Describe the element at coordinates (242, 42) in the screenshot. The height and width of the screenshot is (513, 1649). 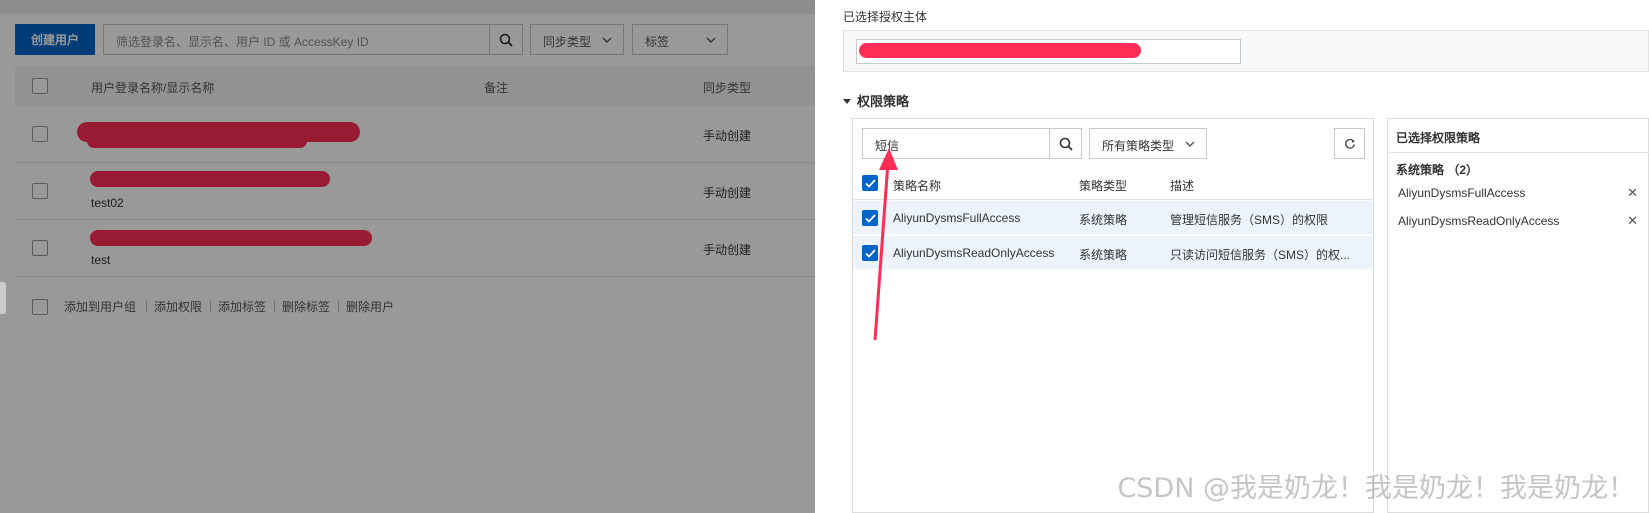
I see `search-placeholder: 筛选登录名、显示名、用户 ID 或 AccessKey ID` at that location.